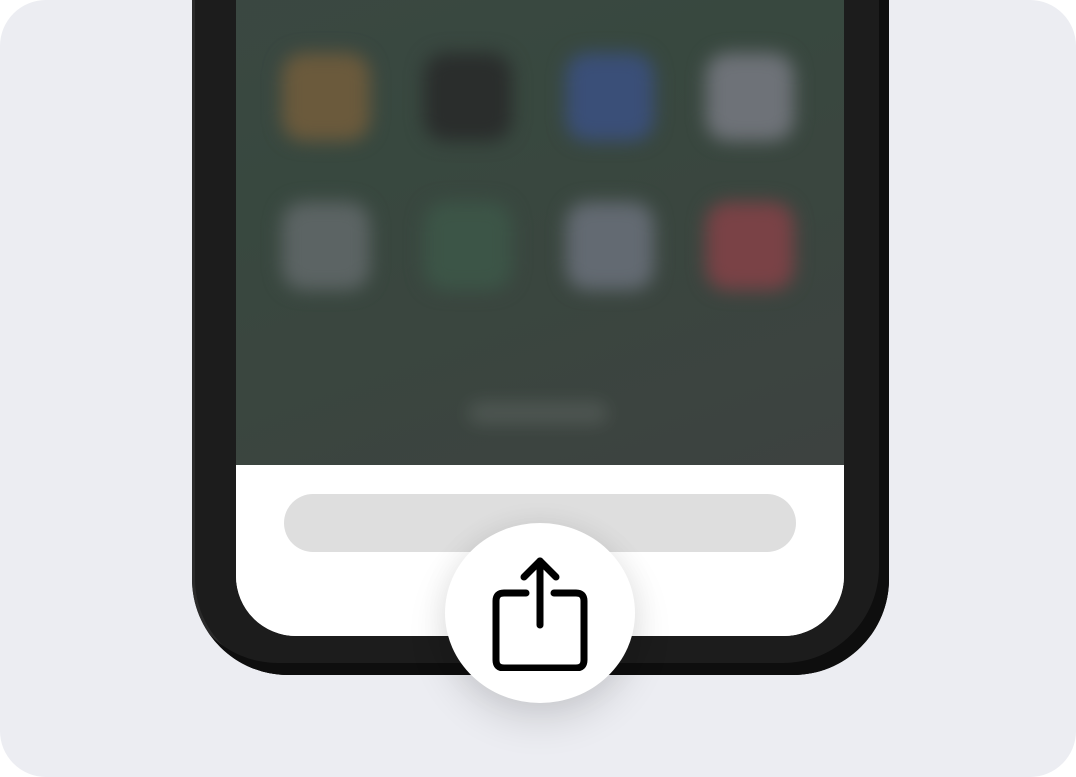 The height and width of the screenshot is (777, 1076). Describe the element at coordinates (610, 97) in the screenshot. I see `app-icon-blue` at that location.